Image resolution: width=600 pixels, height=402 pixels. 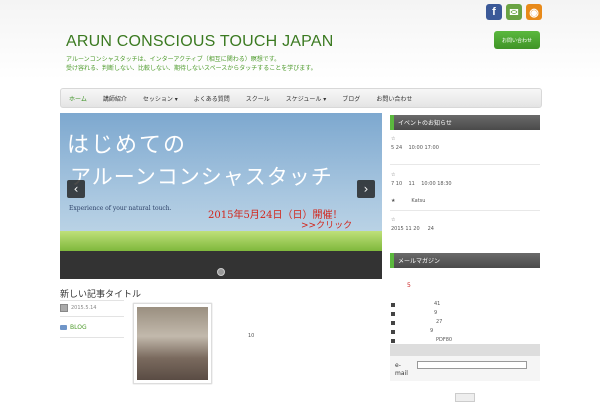 I want to click on newsletter-item: 27, so click(x=439, y=322).